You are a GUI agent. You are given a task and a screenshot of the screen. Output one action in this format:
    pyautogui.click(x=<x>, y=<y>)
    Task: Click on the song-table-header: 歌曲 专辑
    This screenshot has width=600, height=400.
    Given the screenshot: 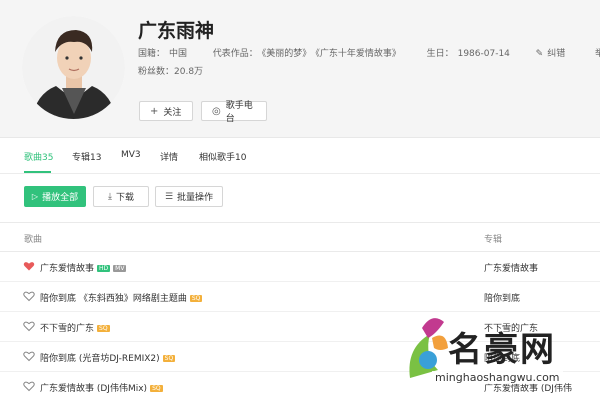 What is the action you would take?
    pyautogui.click(x=300, y=237)
    